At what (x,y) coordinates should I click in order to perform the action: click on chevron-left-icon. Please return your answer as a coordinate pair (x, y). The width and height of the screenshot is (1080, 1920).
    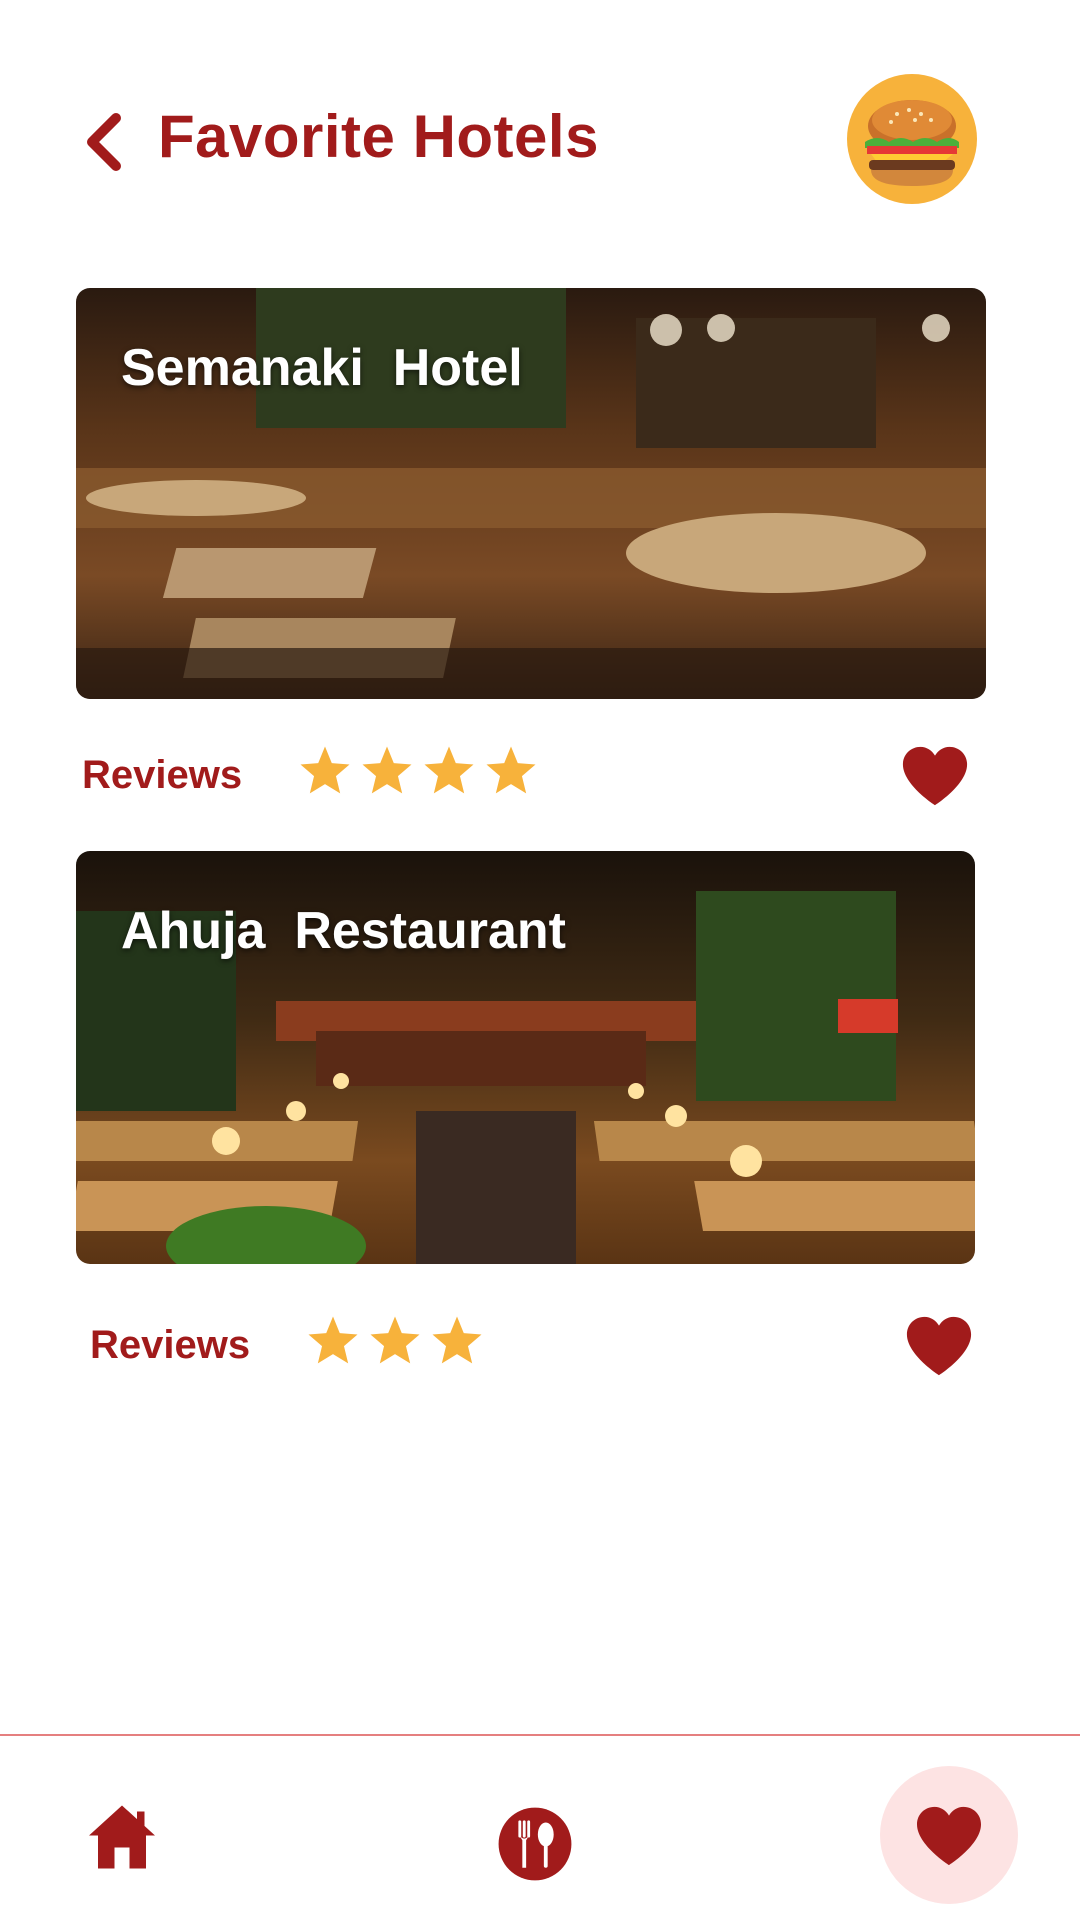
    Looking at the image, I should click on (104, 142).